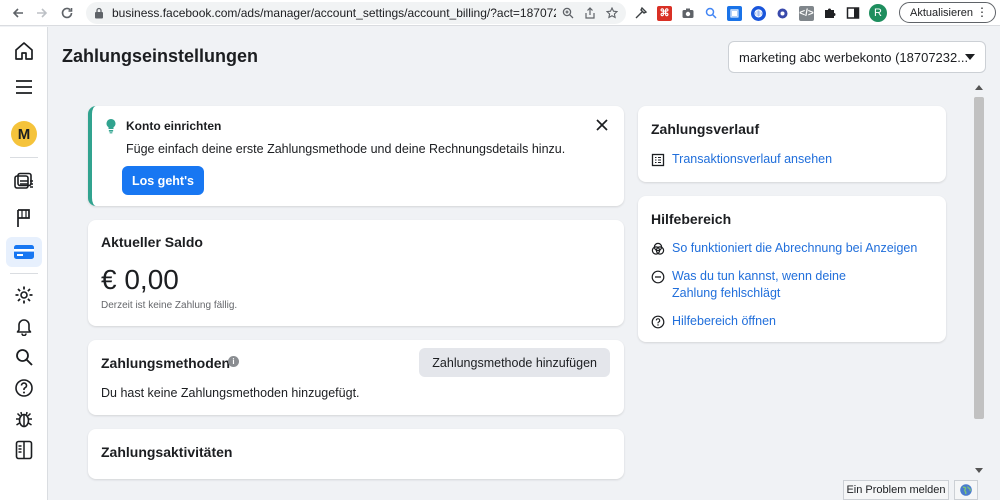  Describe the element at coordinates (18, 13) in the screenshot. I see `back-icon` at that location.